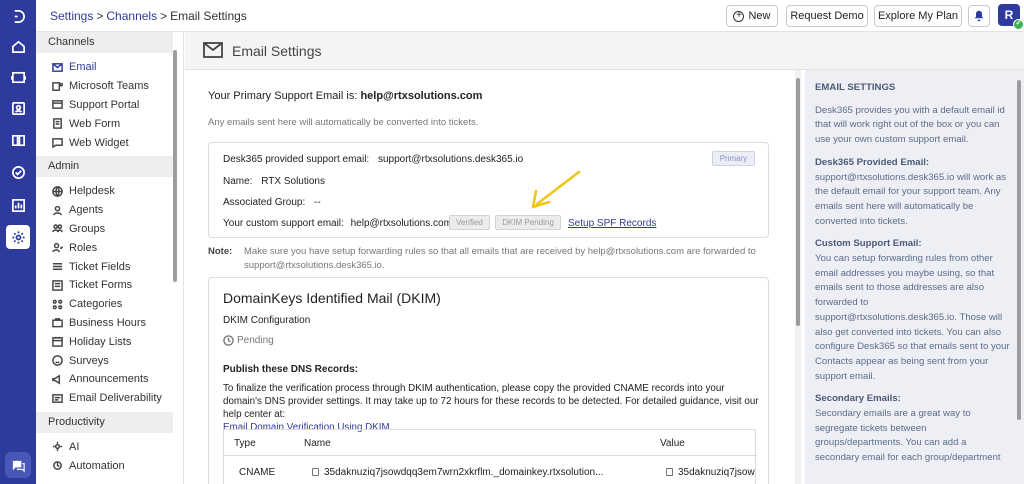  What do you see at coordinates (18, 108) in the screenshot?
I see `contacts-icon` at bounding box center [18, 108].